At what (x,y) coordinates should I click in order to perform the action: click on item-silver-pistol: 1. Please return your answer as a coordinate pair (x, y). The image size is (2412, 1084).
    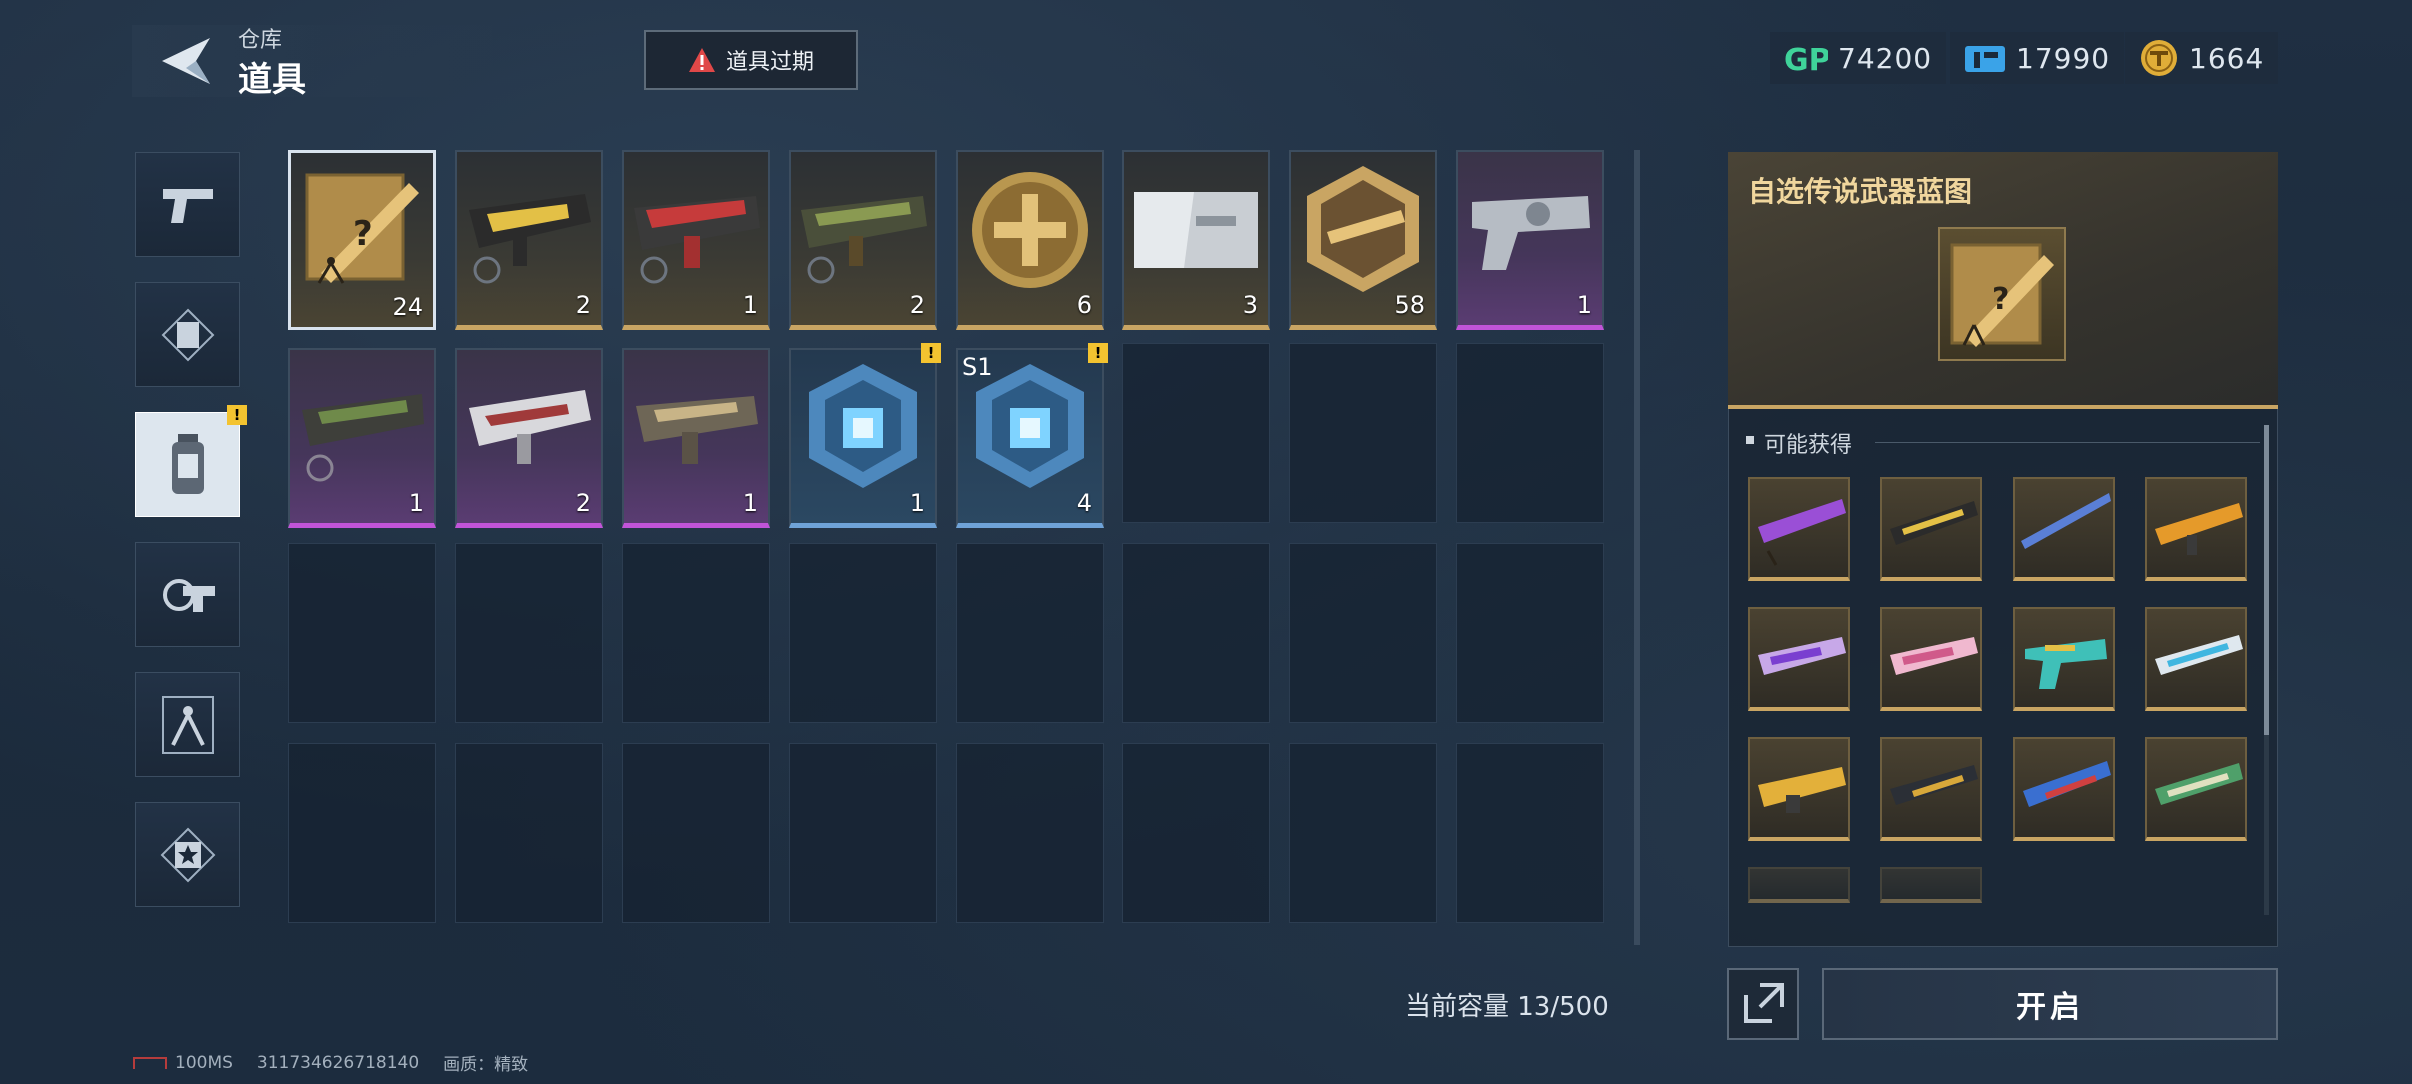
    Looking at the image, I should click on (1530, 240).